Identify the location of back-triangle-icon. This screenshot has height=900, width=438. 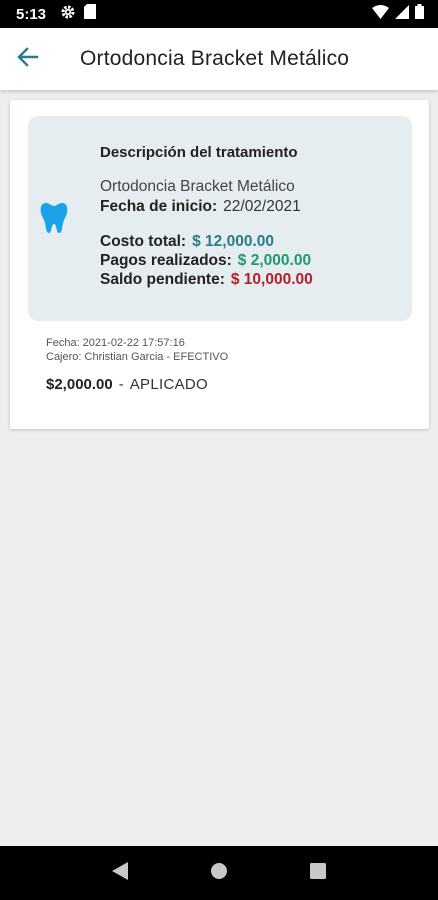
(119, 873).